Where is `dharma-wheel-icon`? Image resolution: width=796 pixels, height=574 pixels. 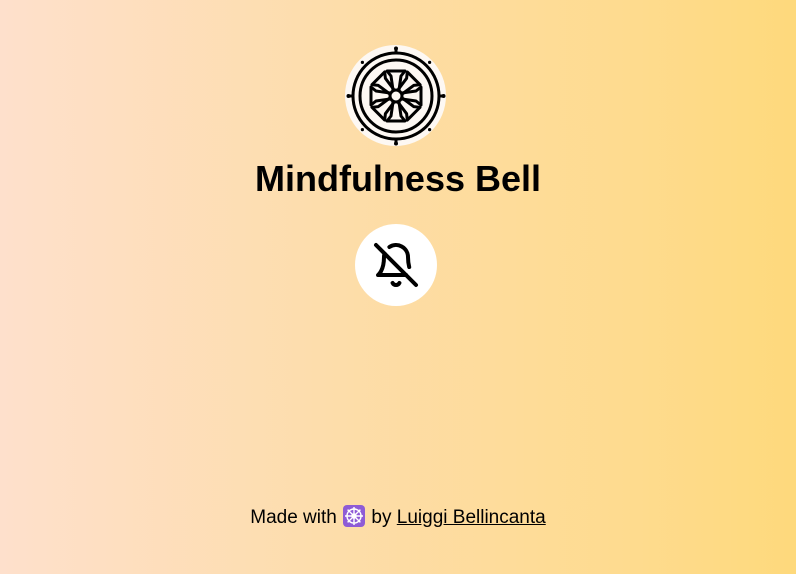 dharma-wheel-icon is located at coordinates (395, 95).